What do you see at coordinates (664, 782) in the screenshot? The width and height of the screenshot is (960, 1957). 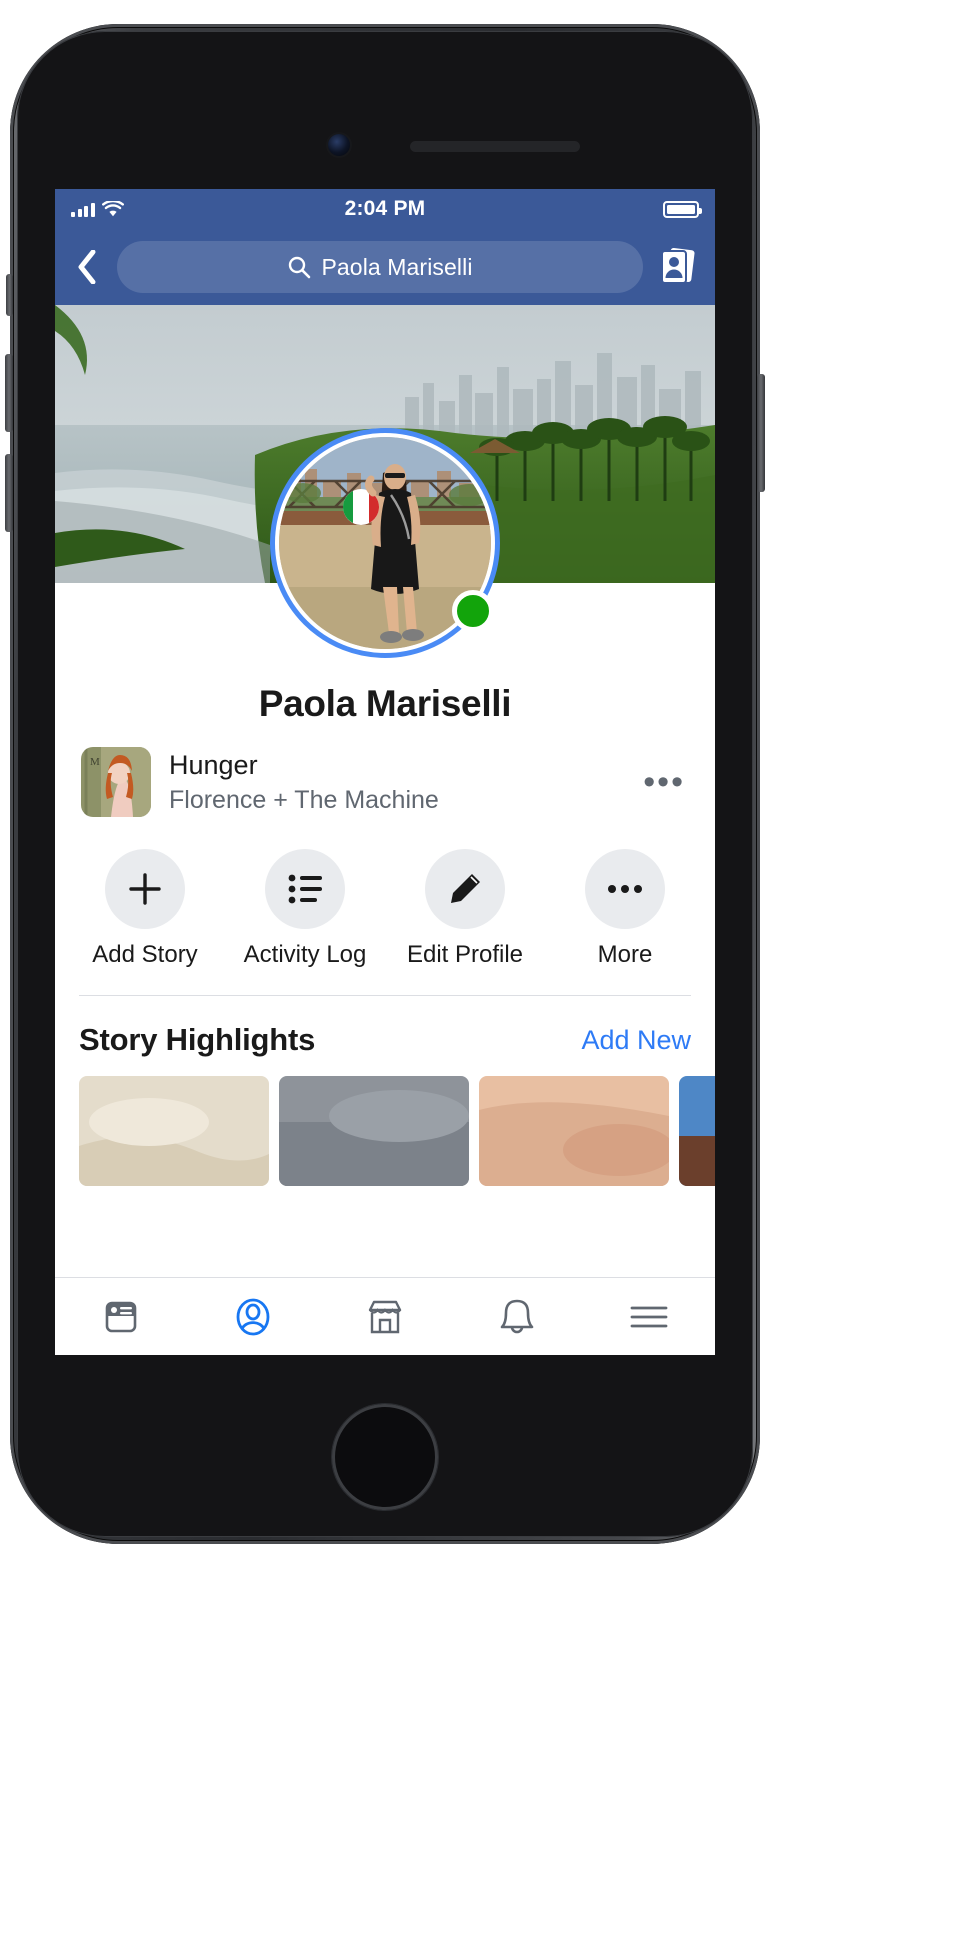 I see `music-more-button: •••` at bounding box center [664, 782].